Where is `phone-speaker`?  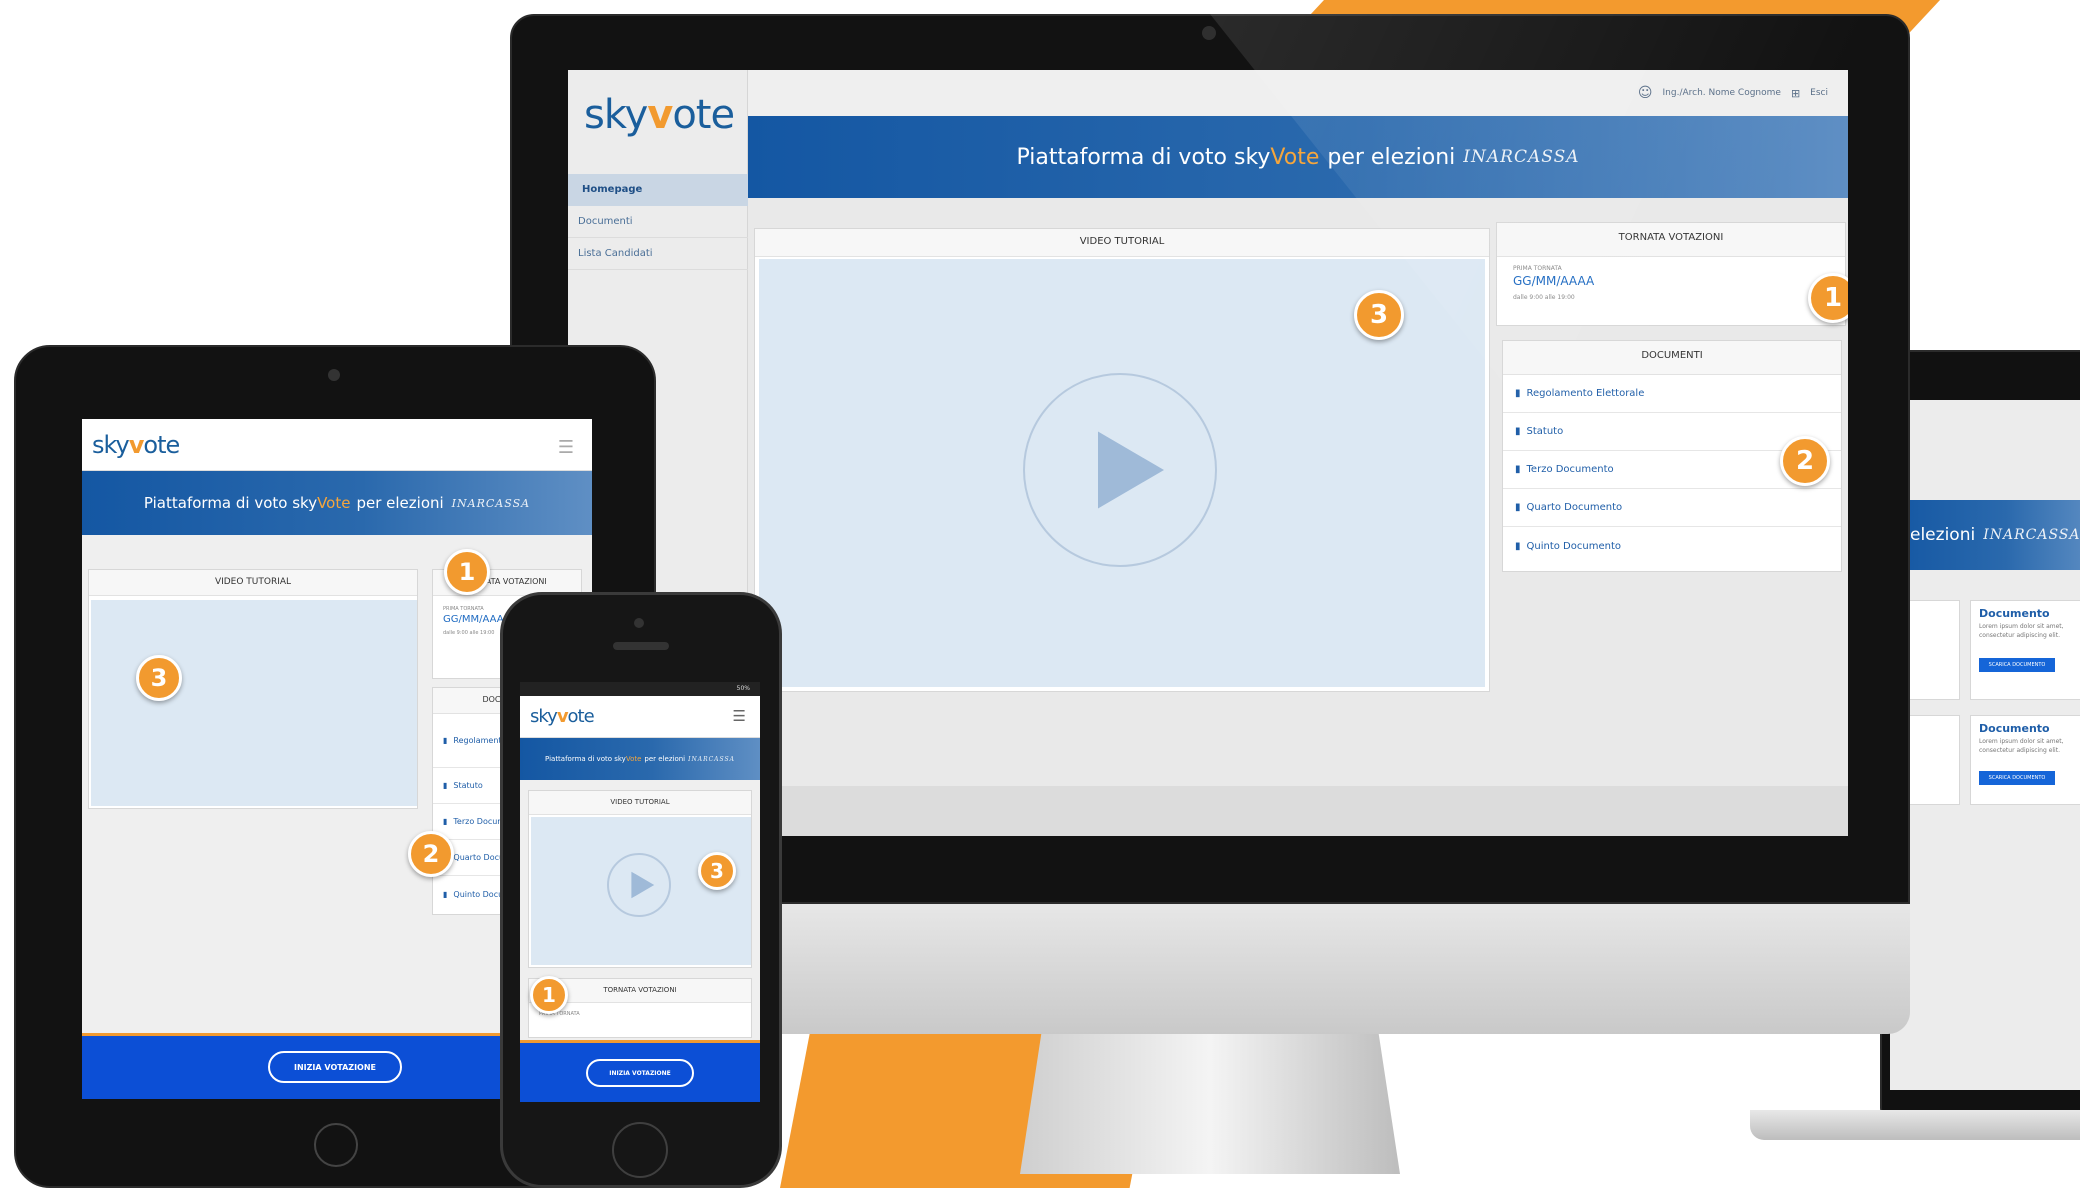
phone-speaker is located at coordinates (641, 646).